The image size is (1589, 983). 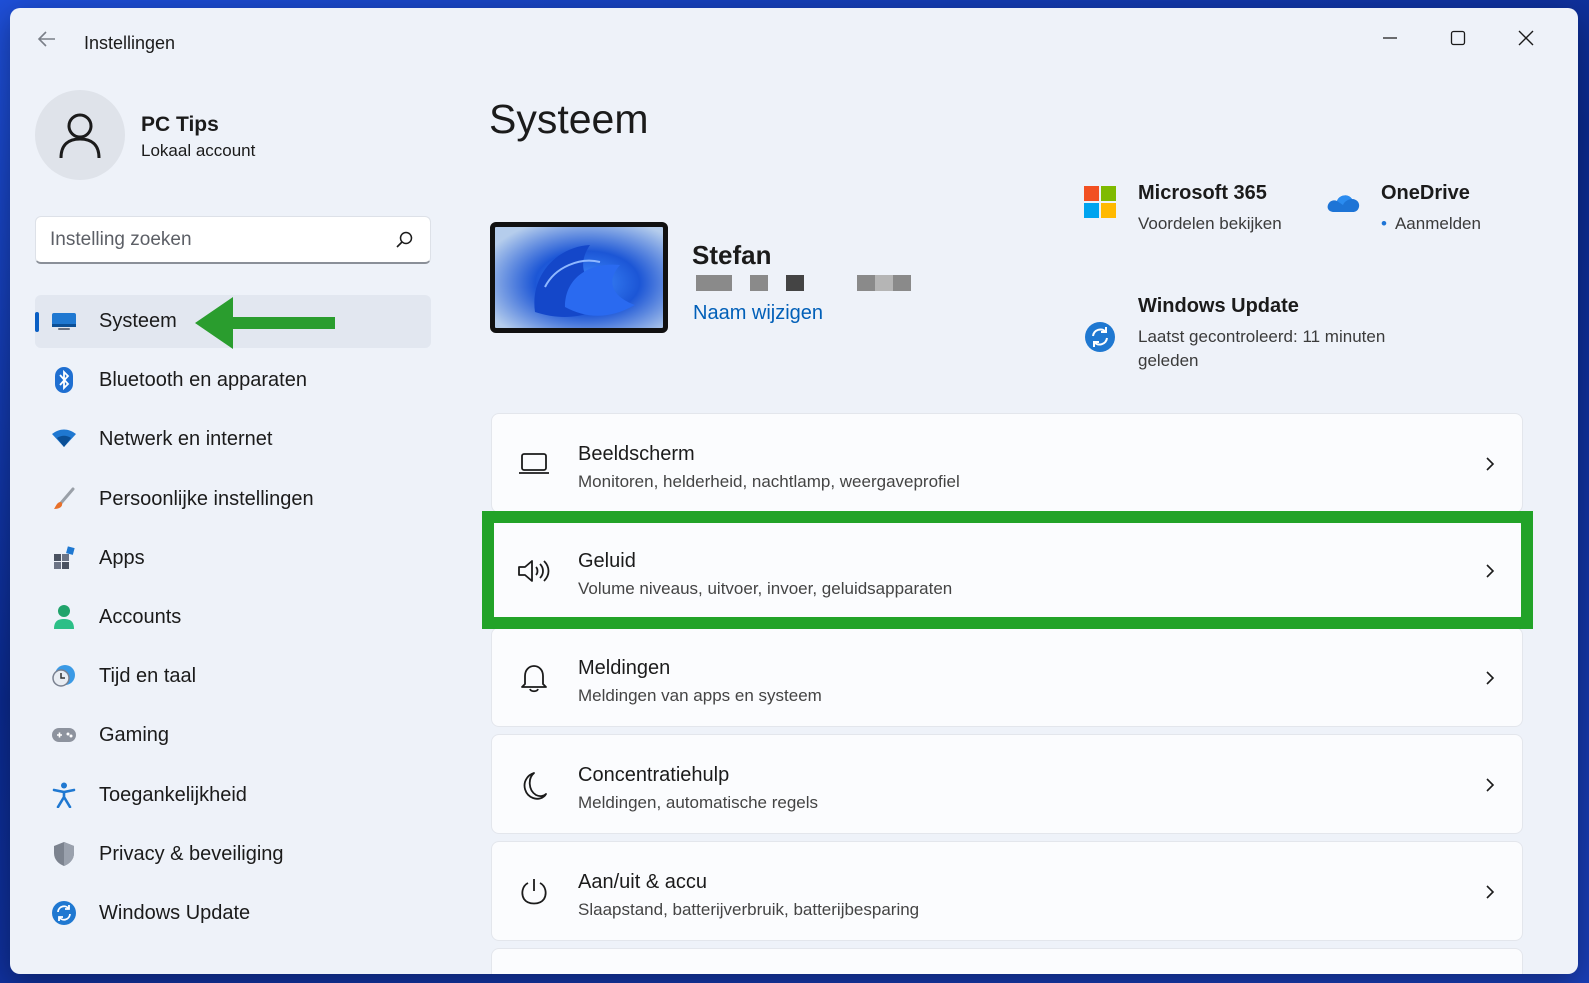 I want to click on display-icon, so click(x=64, y=321).